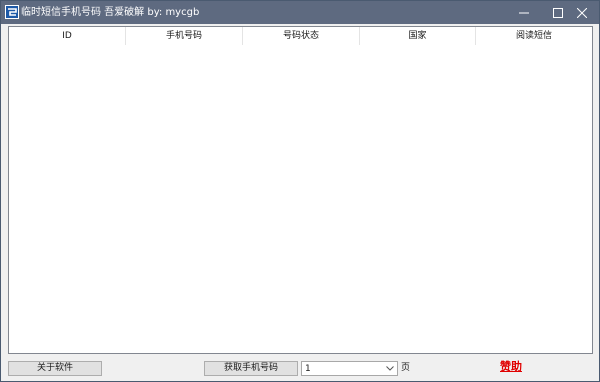  I want to click on window-title: 临时短信手机号码 吾爱破解 by: mycgb, so click(110, 12).